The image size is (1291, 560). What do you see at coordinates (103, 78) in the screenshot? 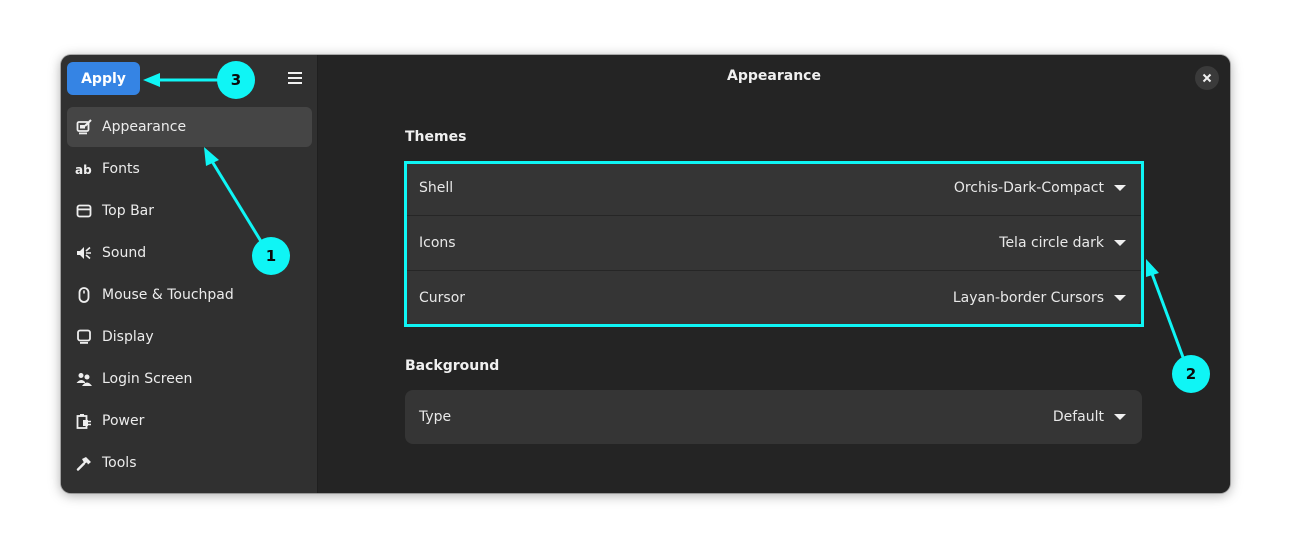
I see `apply-button: Apply` at bounding box center [103, 78].